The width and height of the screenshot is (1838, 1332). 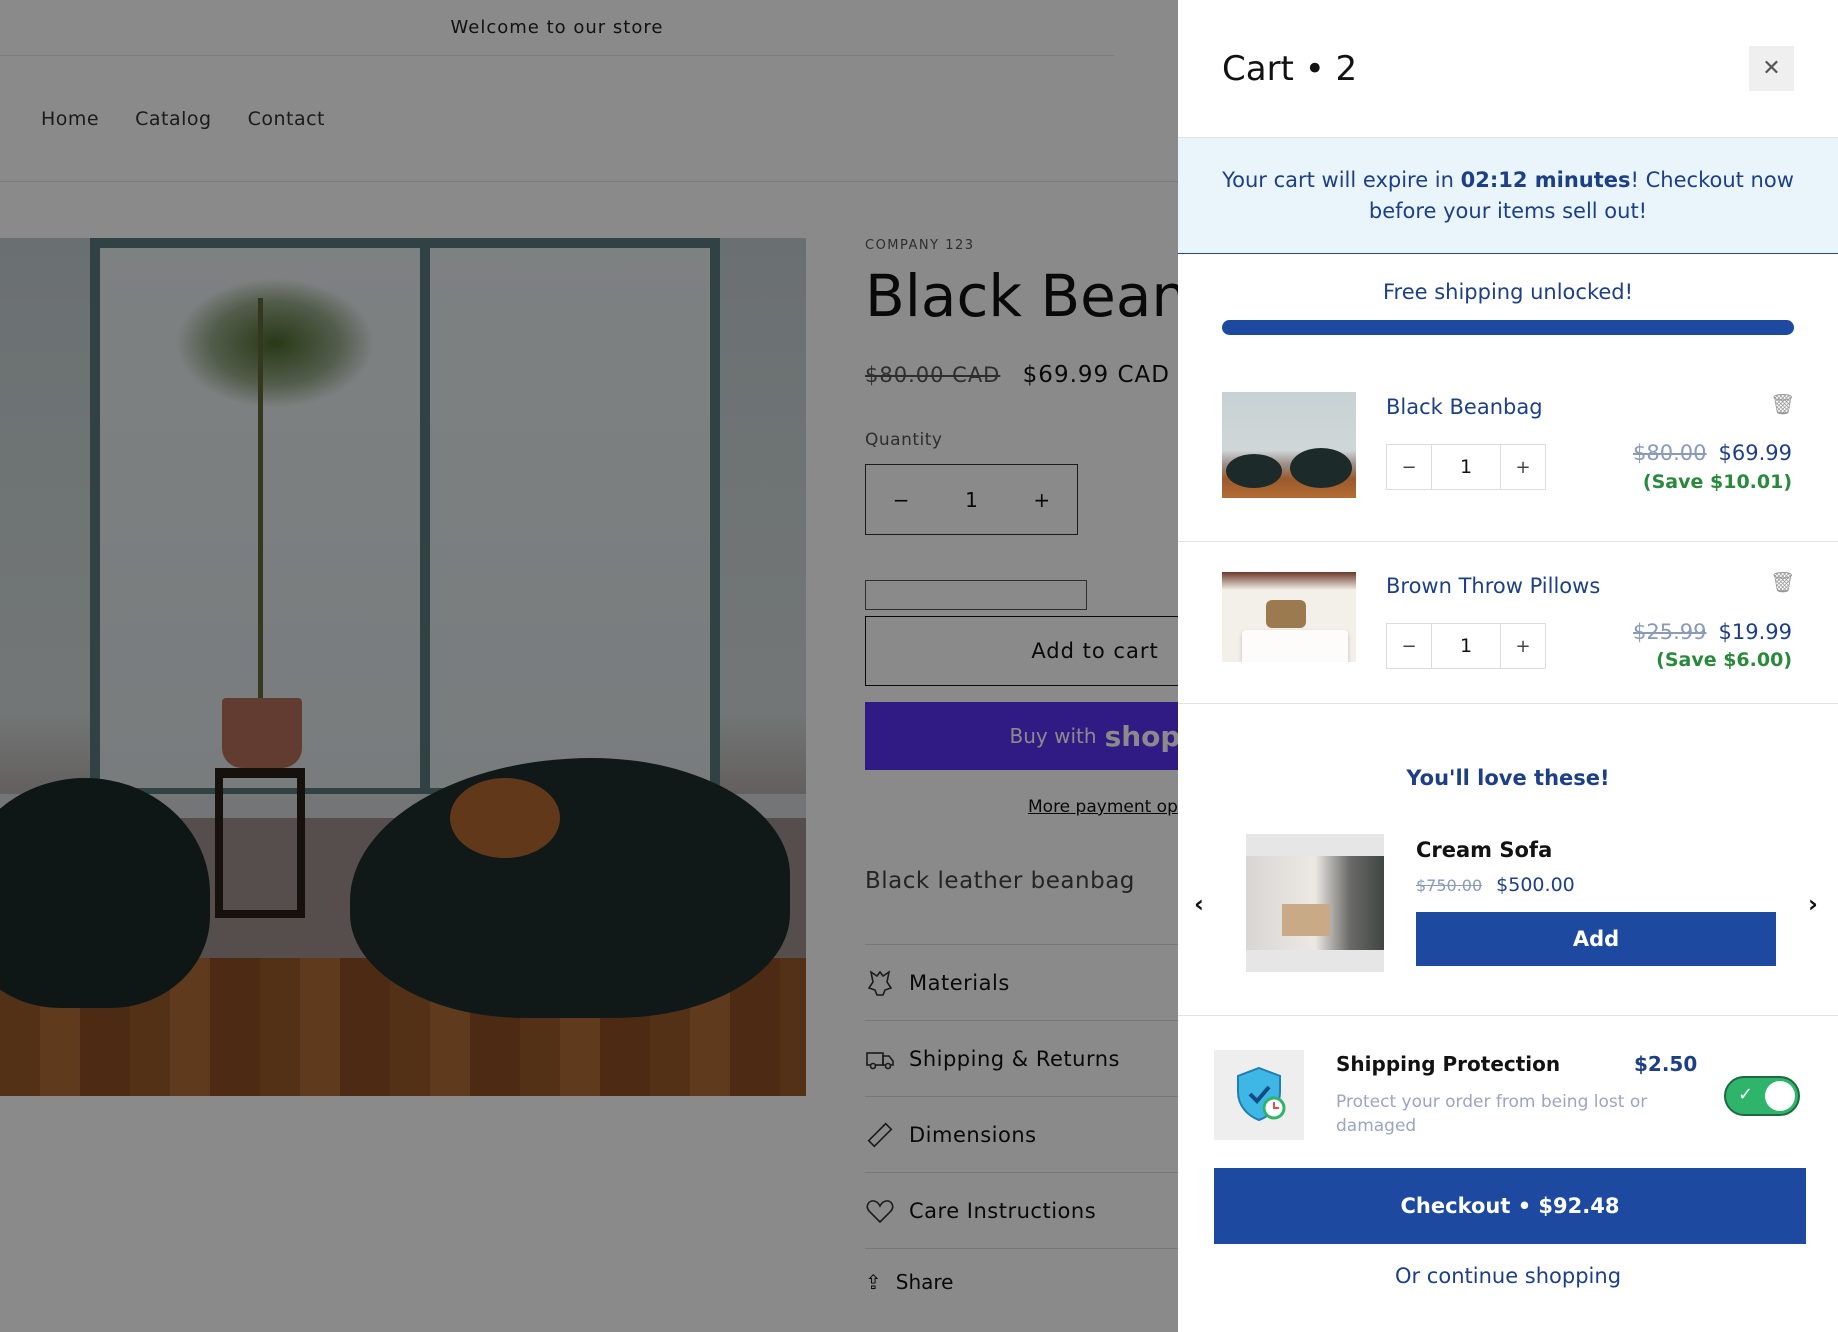 What do you see at coordinates (1508, 1015) in the screenshot?
I see `divider` at bounding box center [1508, 1015].